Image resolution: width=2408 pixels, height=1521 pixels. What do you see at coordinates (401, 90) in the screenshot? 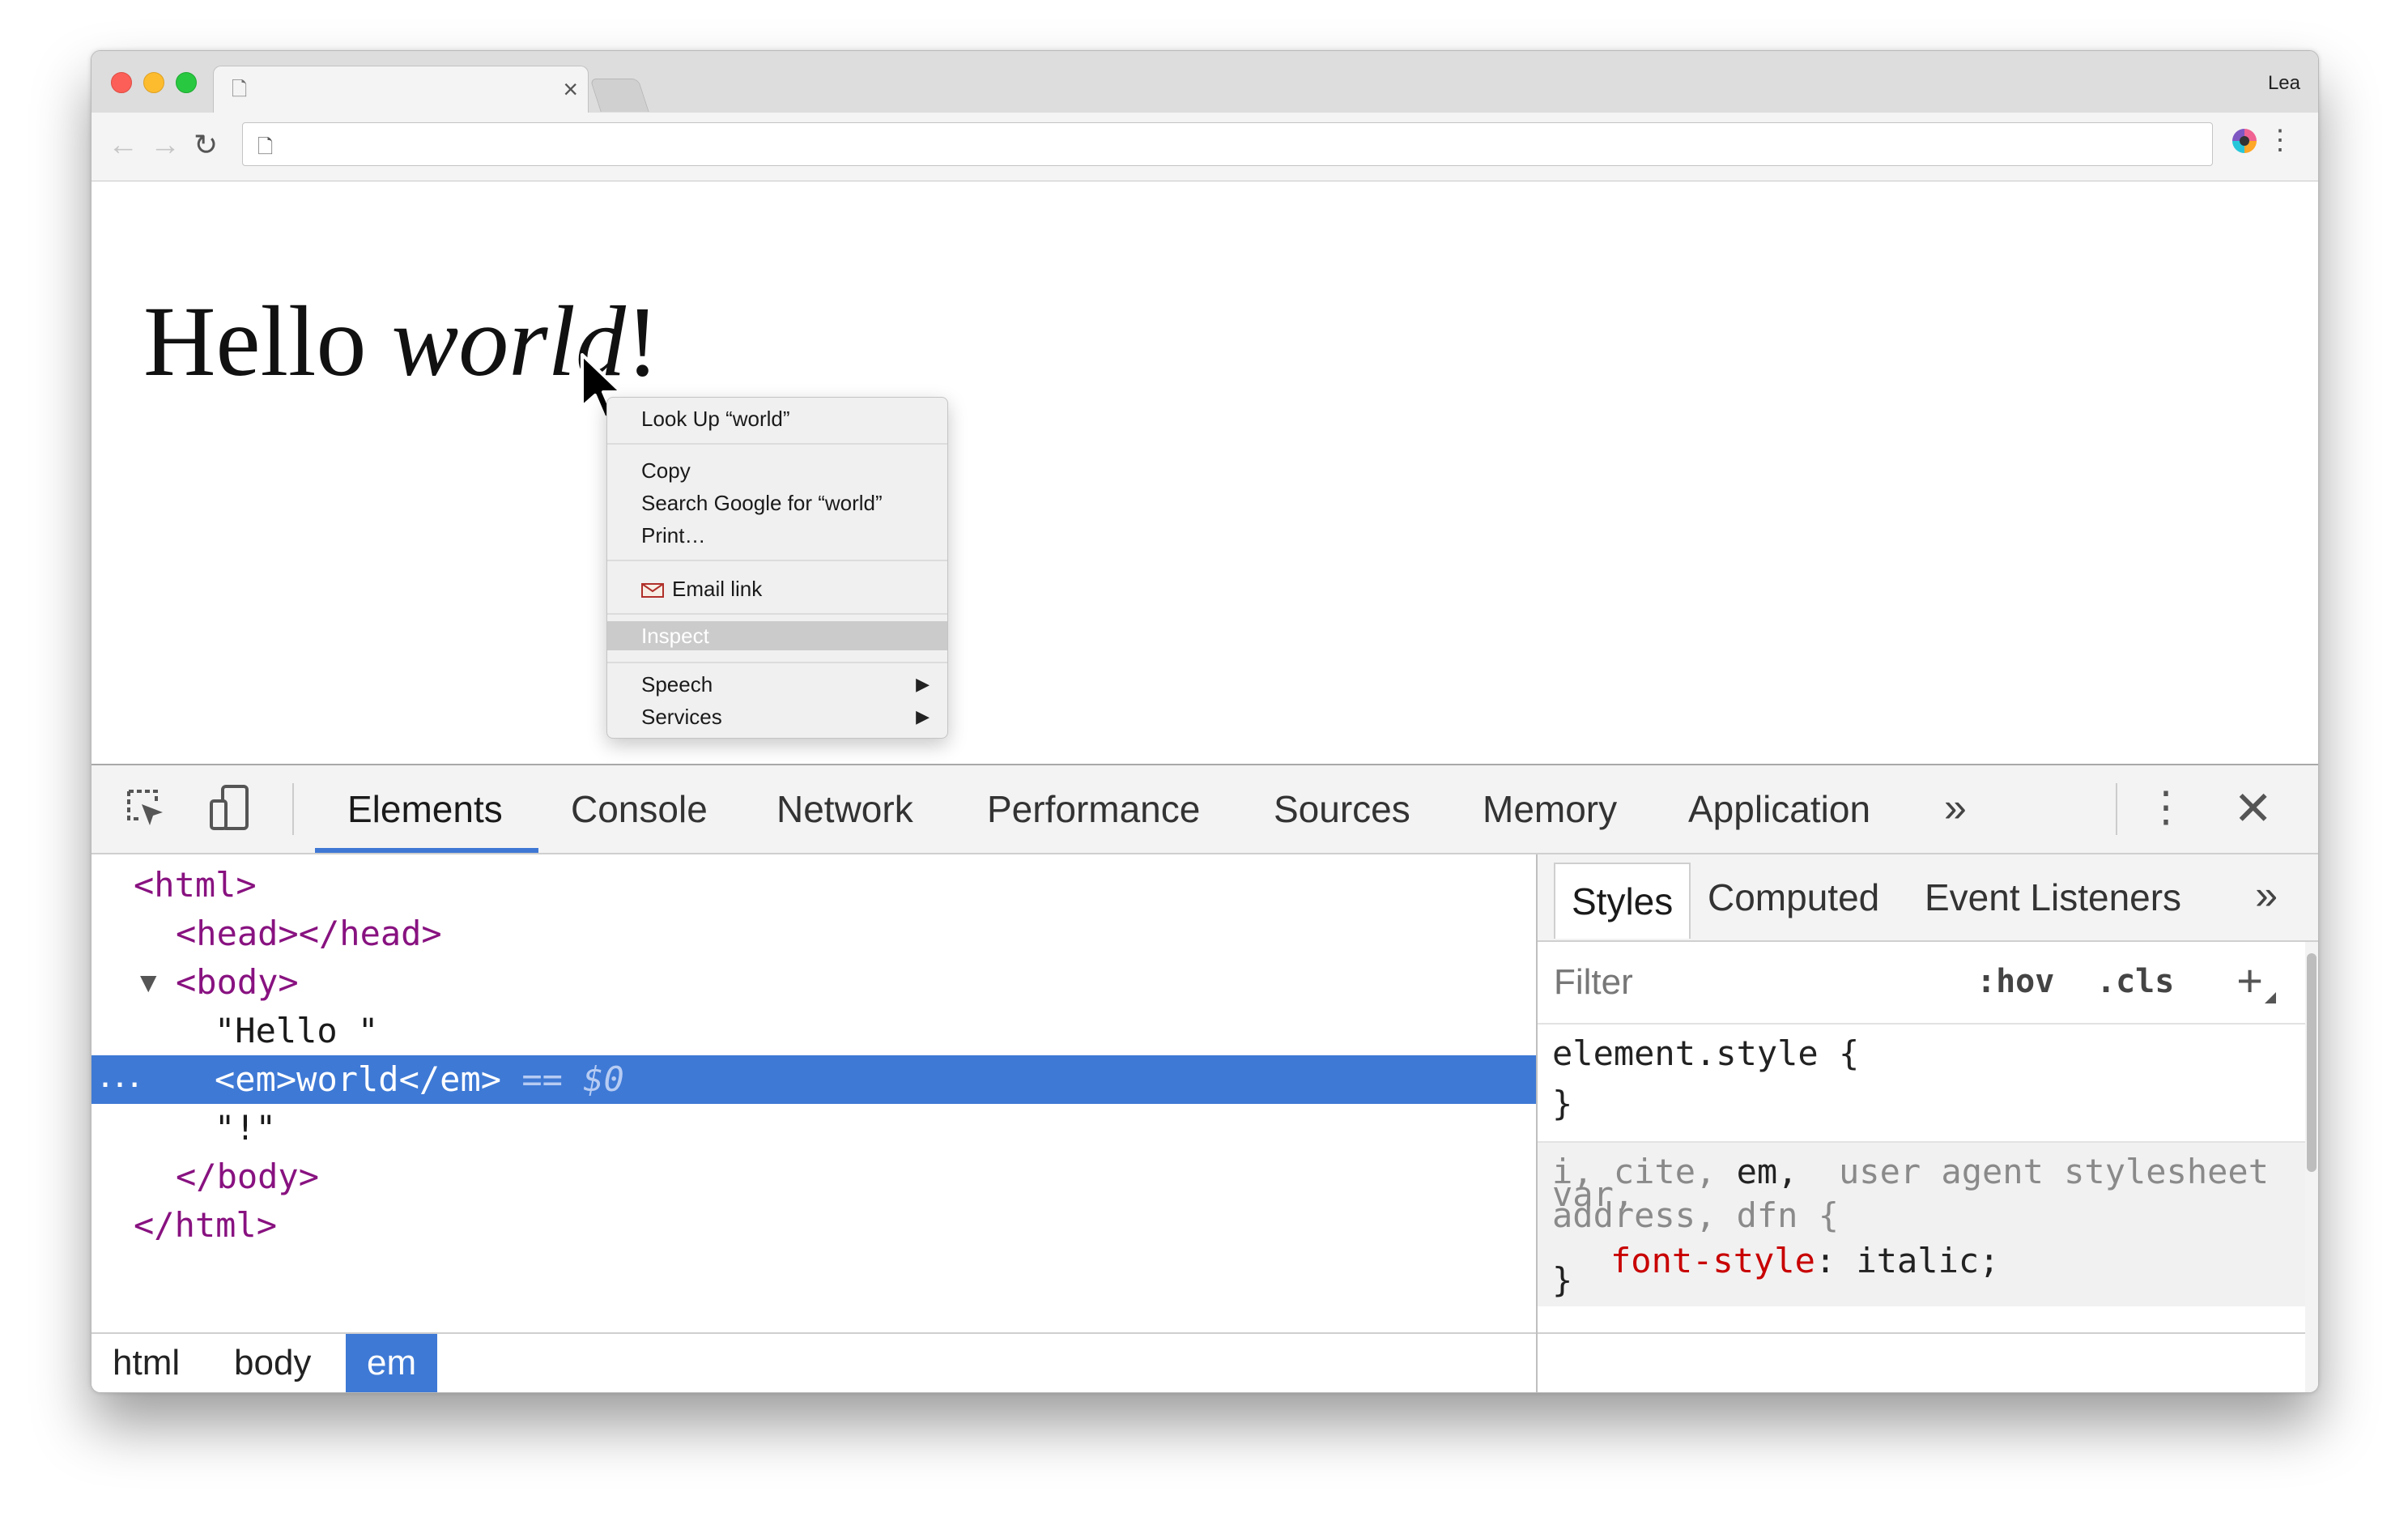
I see `browser-tab: 🗋 ×` at bounding box center [401, 90].